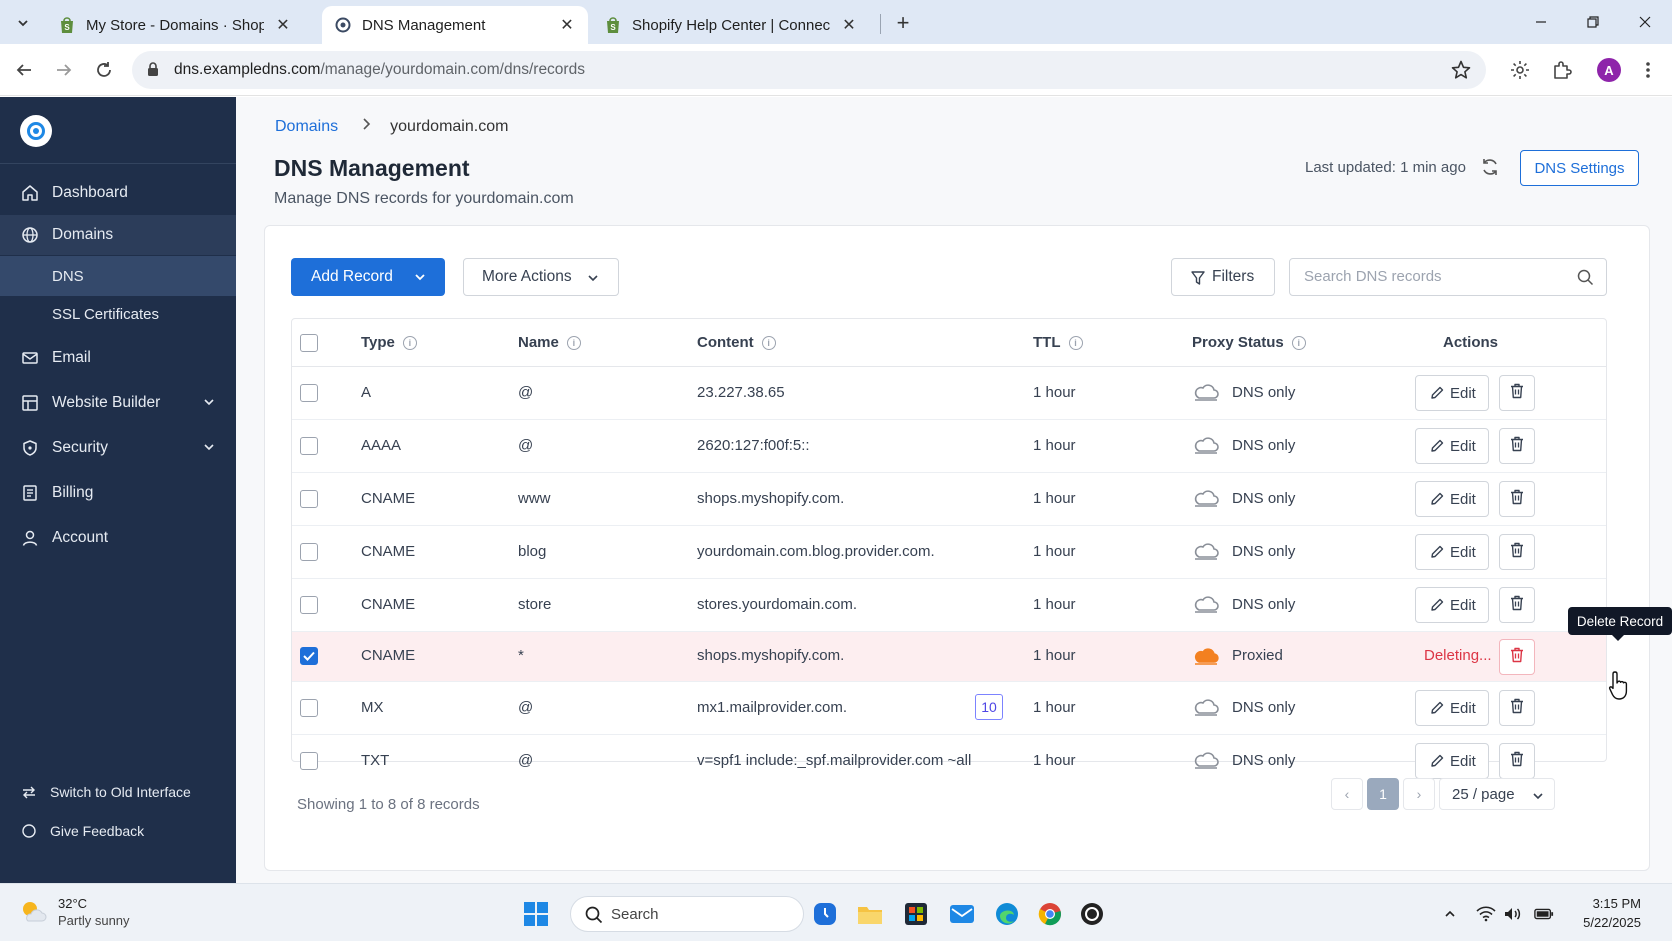 This screenshot has height=941, width=1672. I want to click on column-header-proxy-status: Proxy Status i, so click(1249, 342).